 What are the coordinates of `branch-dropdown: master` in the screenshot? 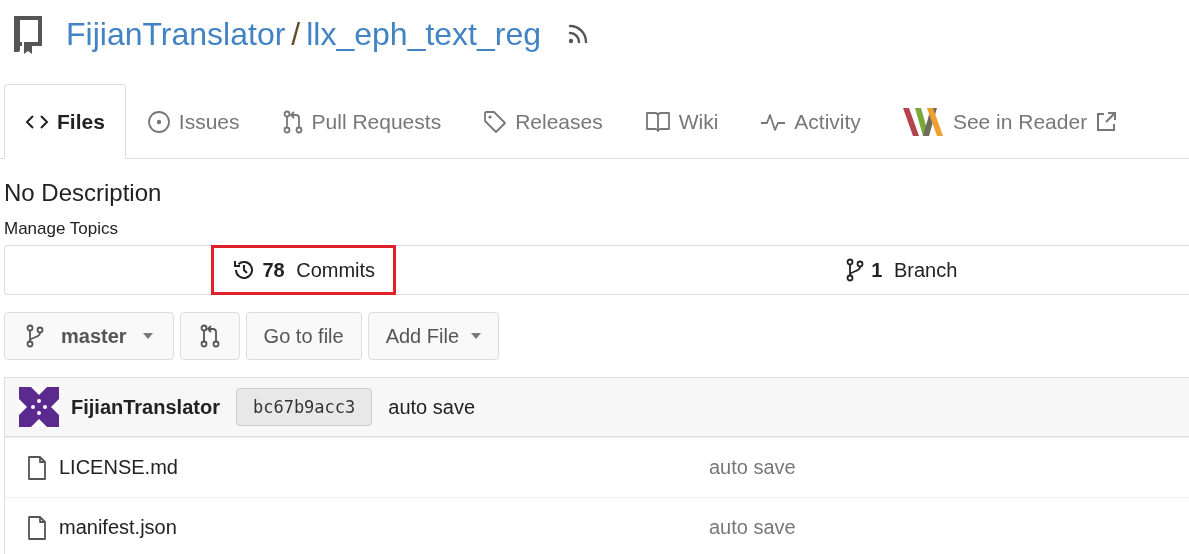 It's located at (89, 336).